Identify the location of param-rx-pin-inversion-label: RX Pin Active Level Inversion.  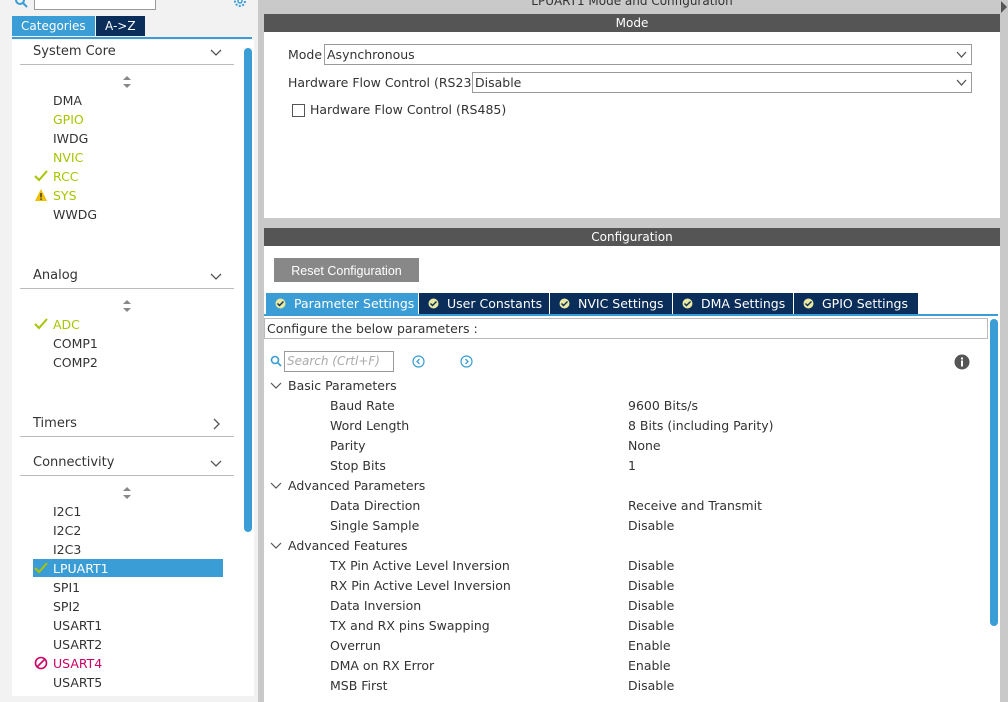
(420, 585).